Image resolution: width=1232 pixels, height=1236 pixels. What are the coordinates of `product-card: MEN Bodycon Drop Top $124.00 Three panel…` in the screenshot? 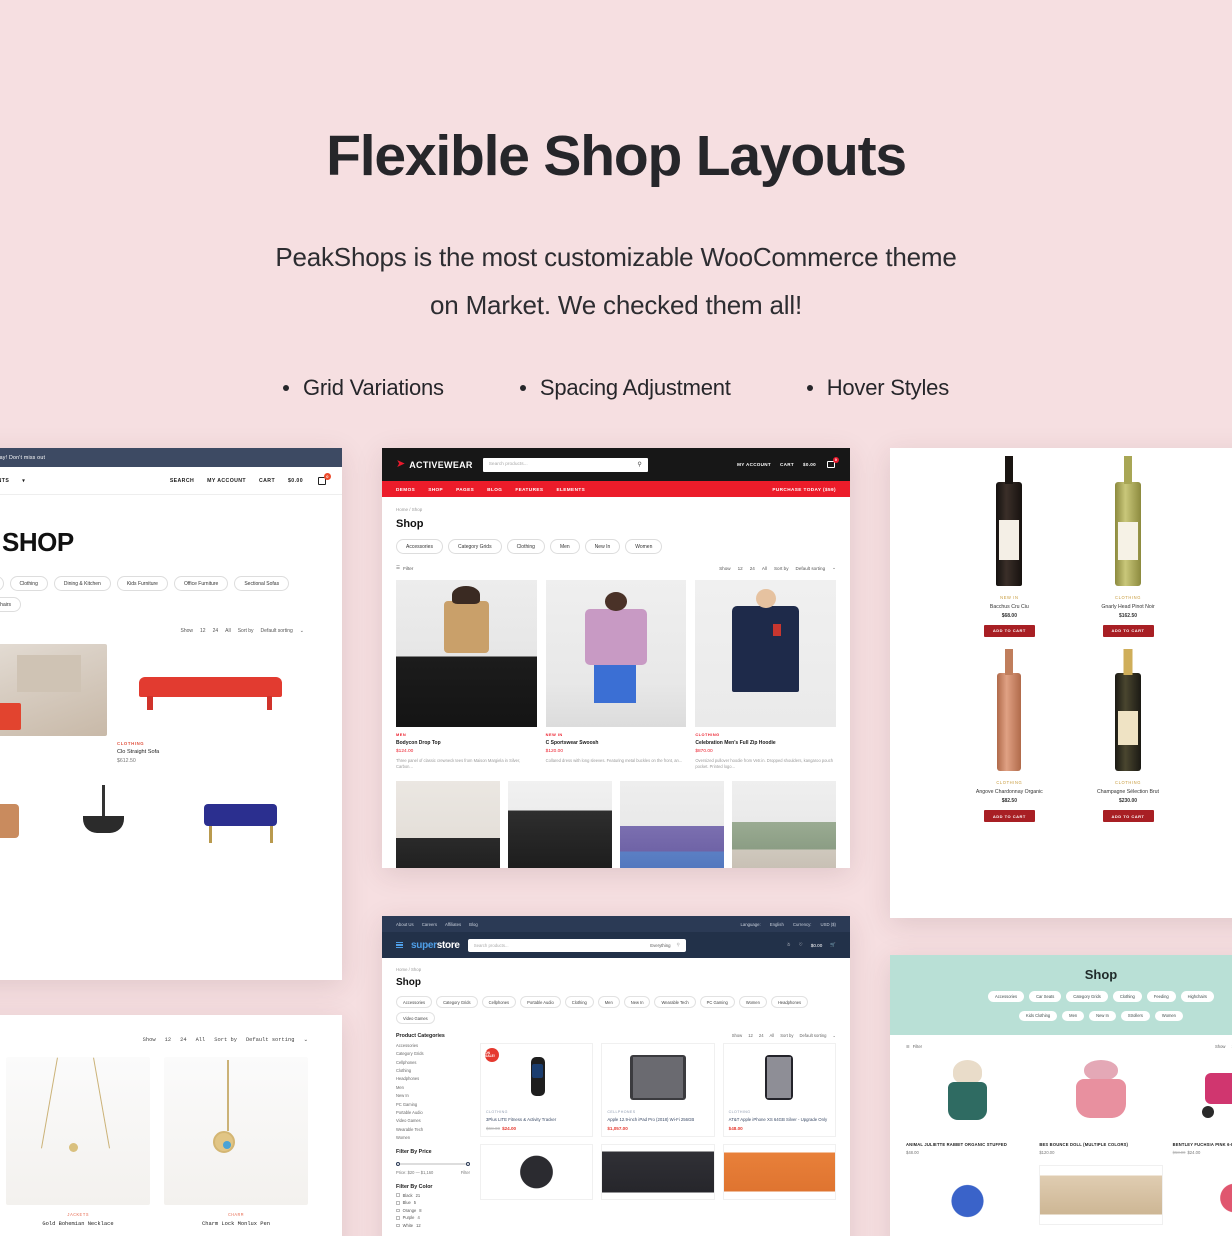 It's located at (466, 675).